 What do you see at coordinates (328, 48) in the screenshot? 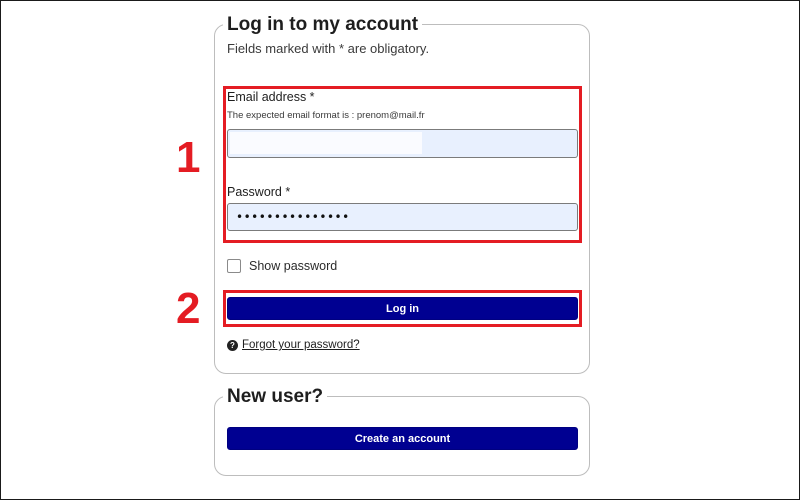
I see `required-fields-hint: Fields marked with * are obligatory.` at bounding box center [328, 48].